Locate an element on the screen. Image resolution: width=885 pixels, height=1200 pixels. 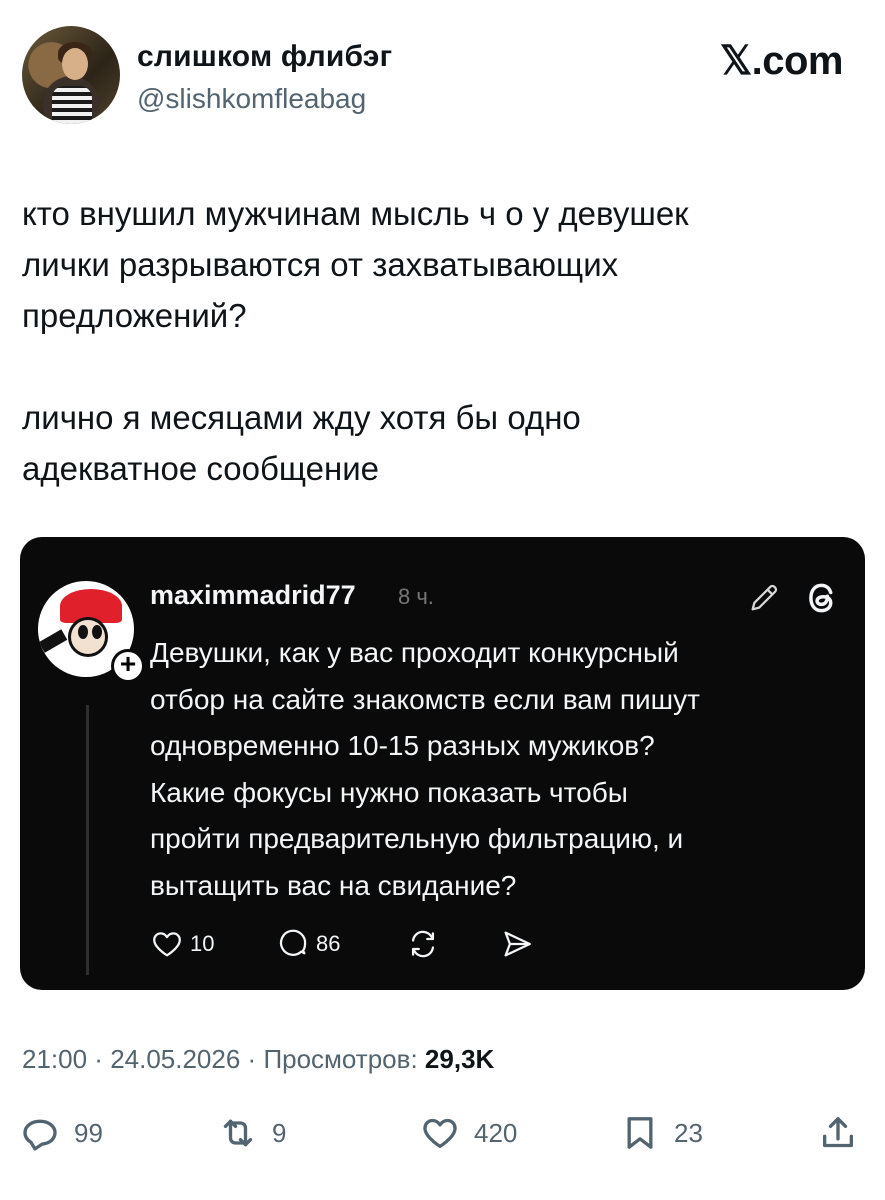
avatar-face is located at coordinates (88, 637).